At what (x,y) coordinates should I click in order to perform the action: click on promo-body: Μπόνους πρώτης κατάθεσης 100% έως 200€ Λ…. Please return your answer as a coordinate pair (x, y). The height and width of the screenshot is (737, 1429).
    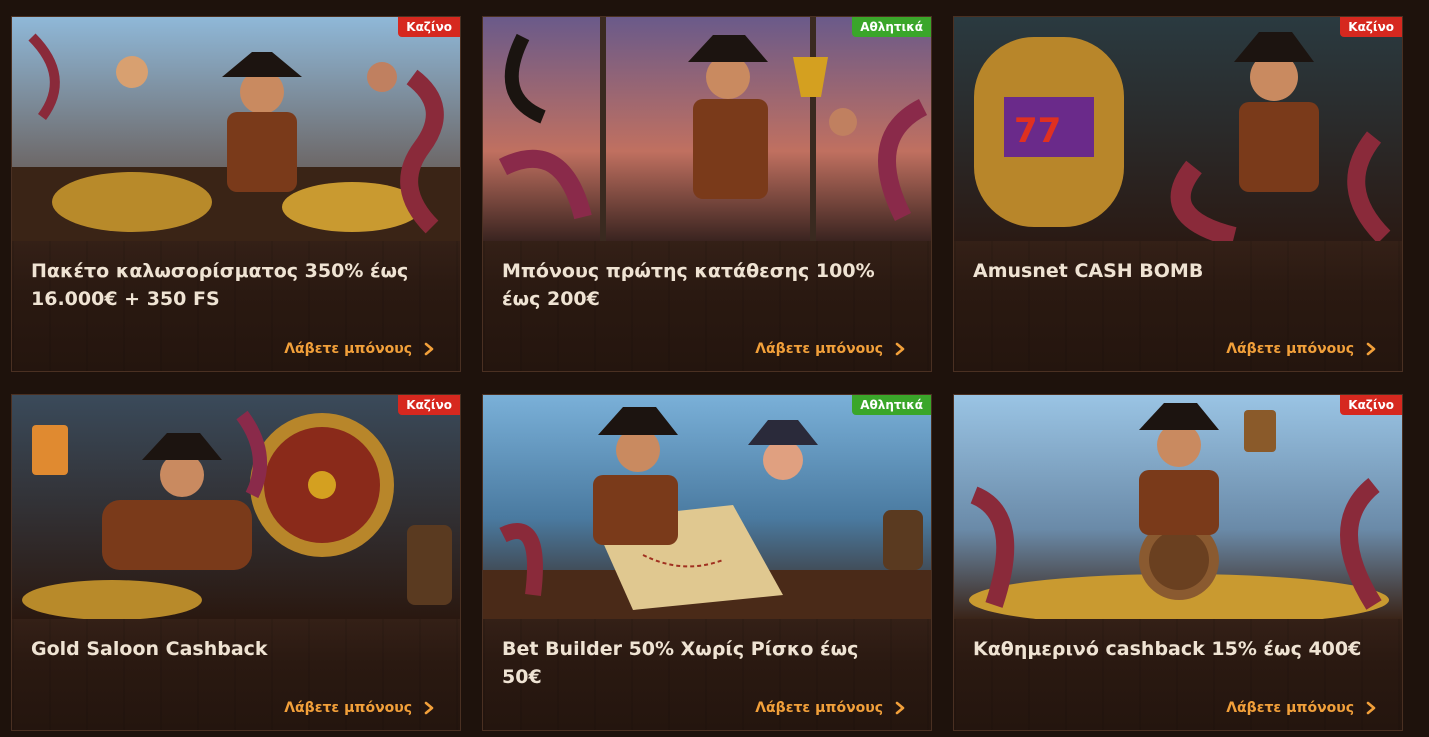
    Looking at the image, I should click on (707, 306).